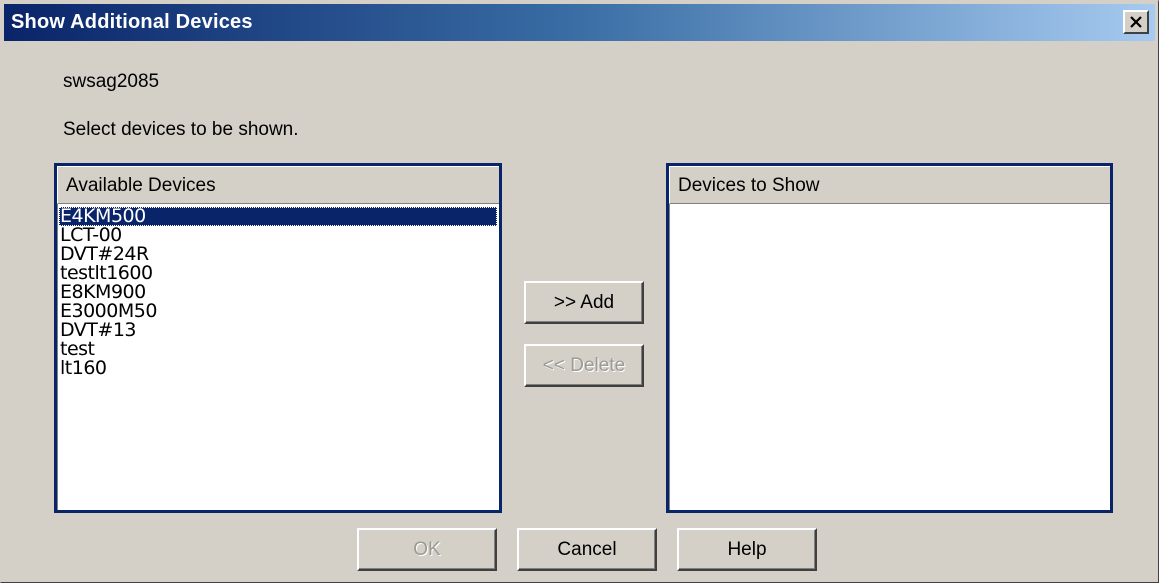  What do you see at coordinates (278, 216) in the screenshot?
I see `list-item: E4KM500` at bounding box center [278, 216].